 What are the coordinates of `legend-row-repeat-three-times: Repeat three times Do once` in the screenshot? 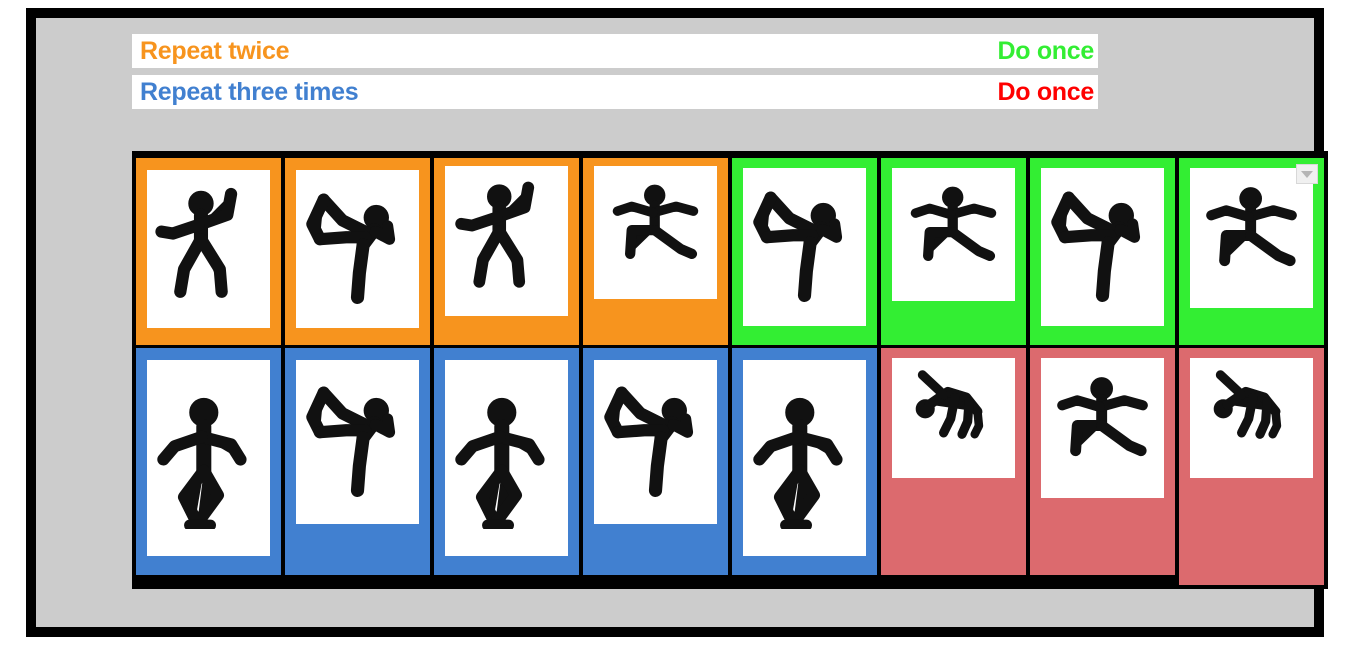 It's located at (615, 92).